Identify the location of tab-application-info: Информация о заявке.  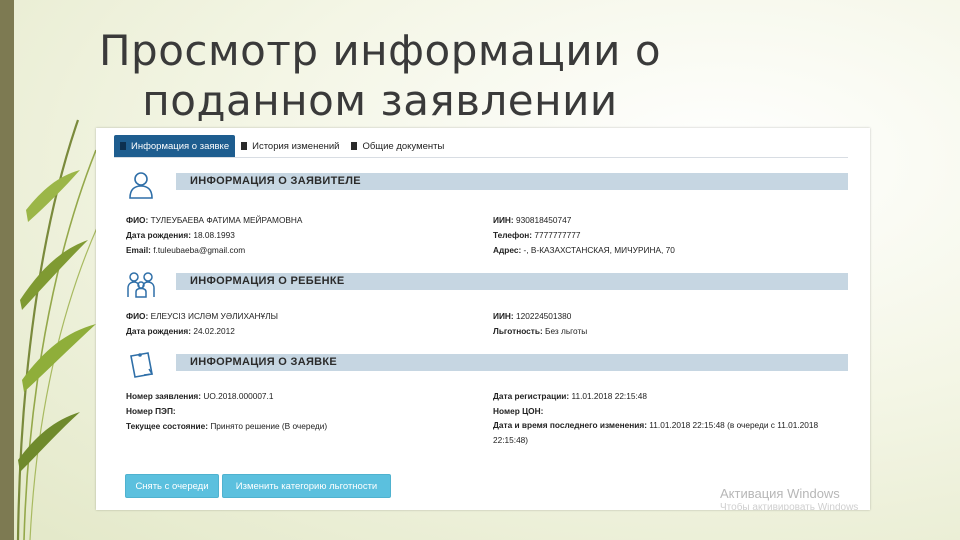
(175, 146).